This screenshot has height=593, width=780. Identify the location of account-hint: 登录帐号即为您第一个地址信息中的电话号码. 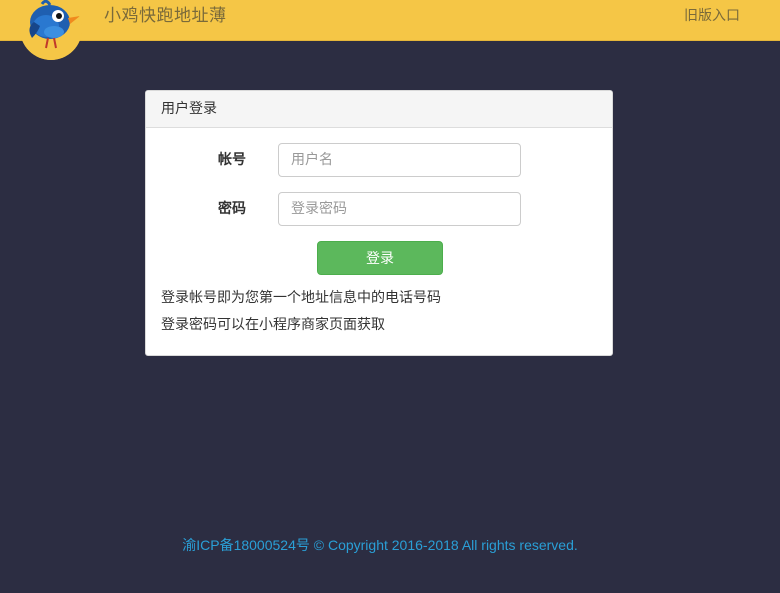
(301, 298).